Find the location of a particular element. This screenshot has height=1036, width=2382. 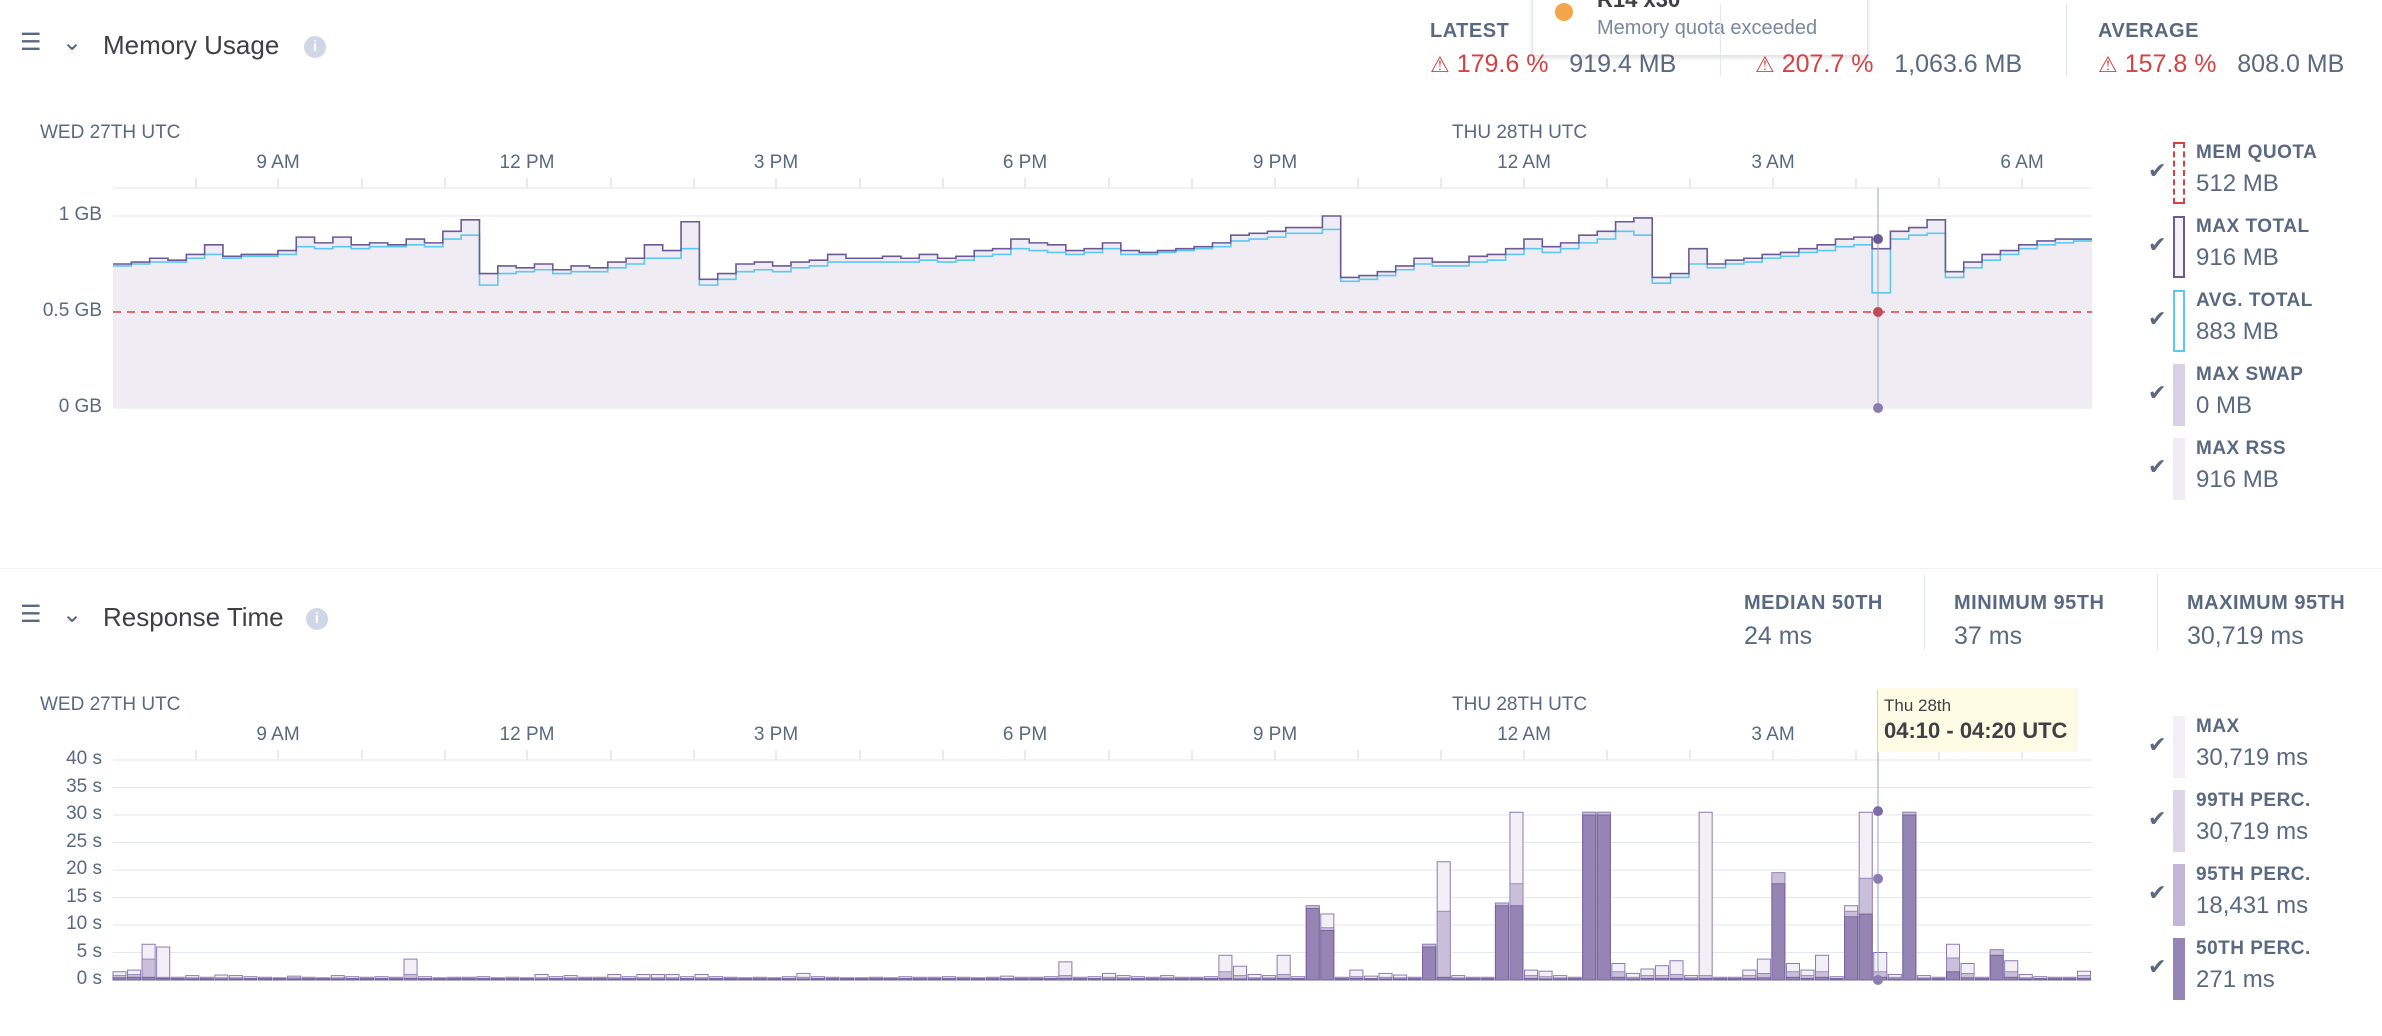

legend-95th: ✔ 95TH PERC. 18,431 ms is located at coordinates (2263, 895).